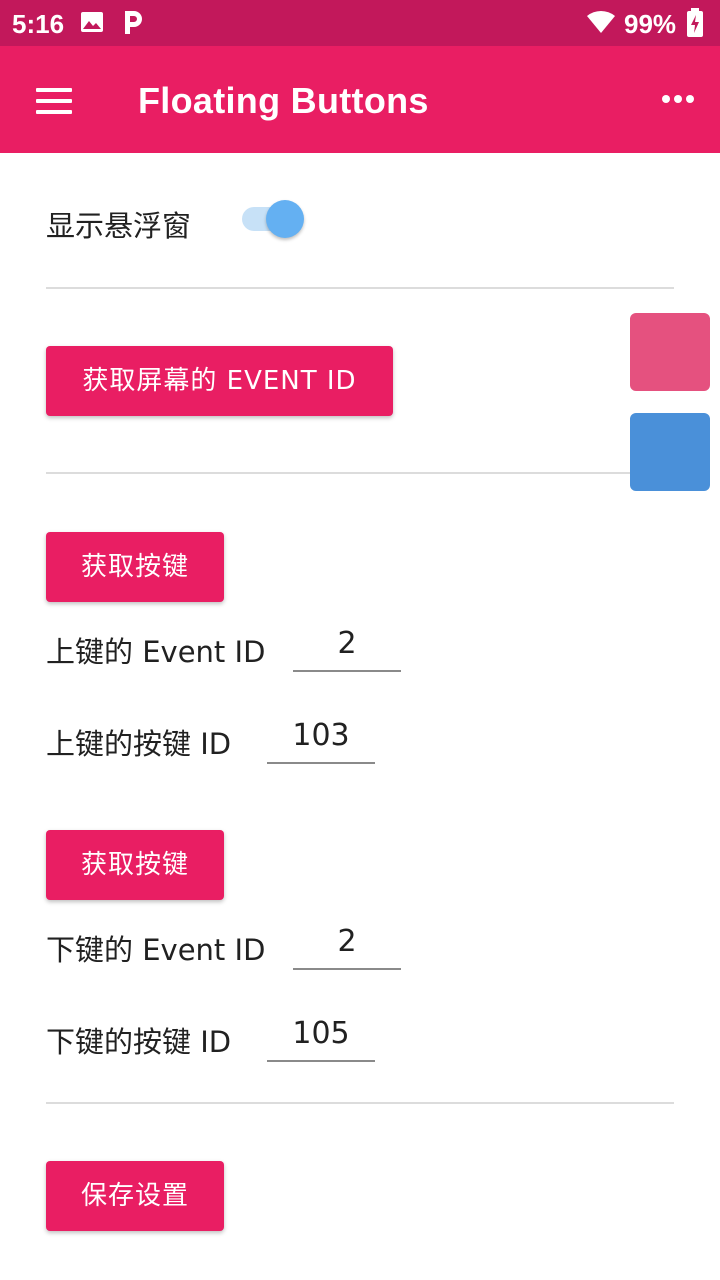  Describe the element at coordinates (139, 744) in the screenshot. I see `up-key-id-label: 上键的按键 ID` at that location.